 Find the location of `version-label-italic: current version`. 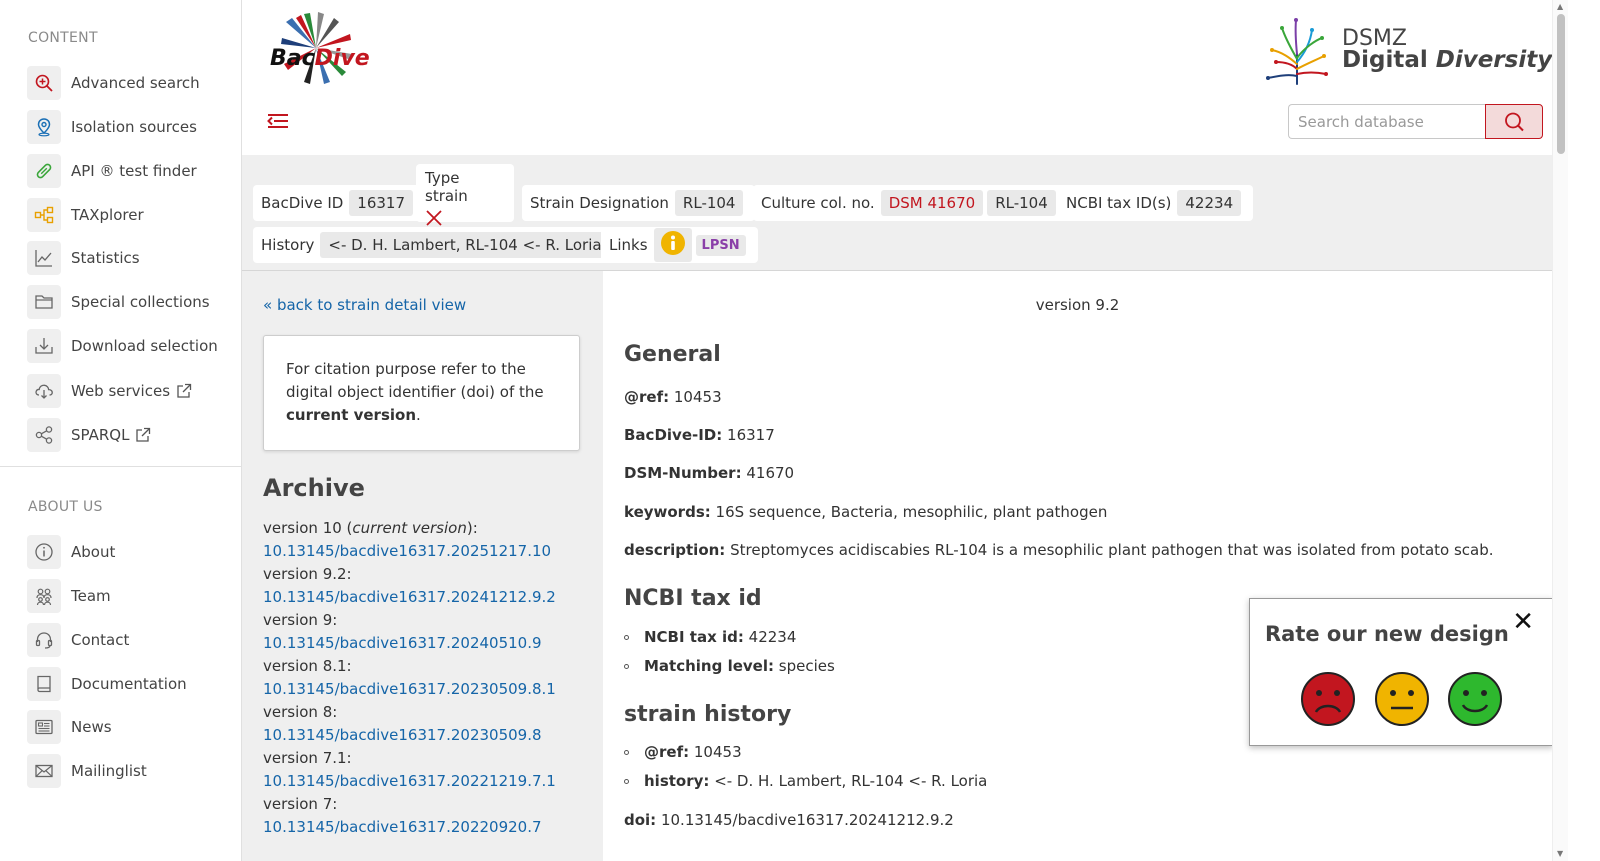

version-label-italic: current version is located at coordinates (409, 528).